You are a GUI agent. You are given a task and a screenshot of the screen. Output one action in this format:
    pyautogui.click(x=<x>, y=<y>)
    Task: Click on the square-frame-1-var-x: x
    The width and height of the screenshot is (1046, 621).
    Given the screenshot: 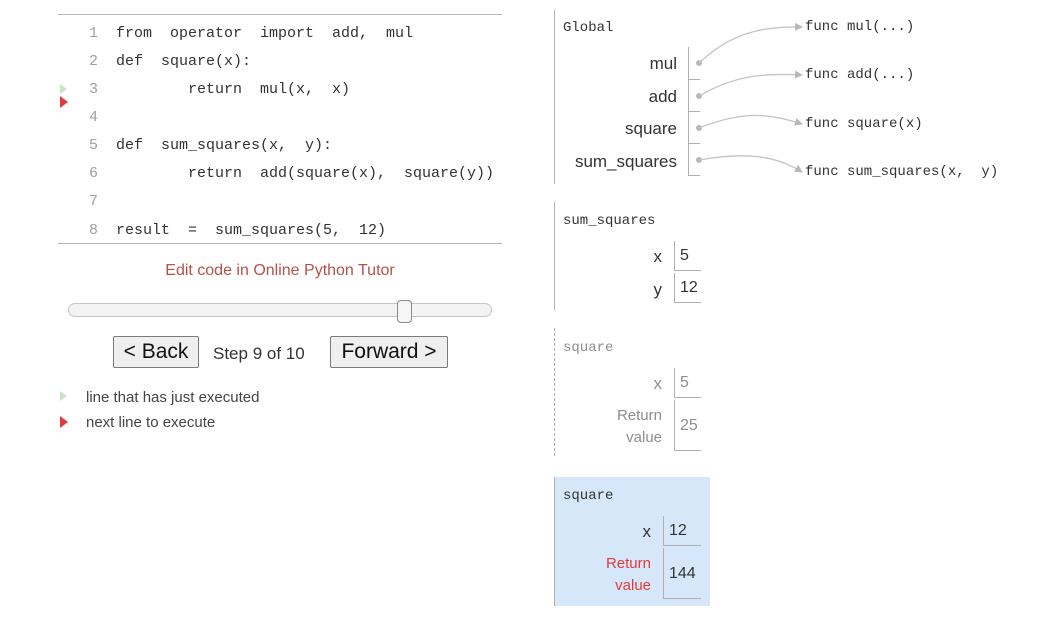 What is the action you would take?
    pyautogui.click(x=658, y=383)
    